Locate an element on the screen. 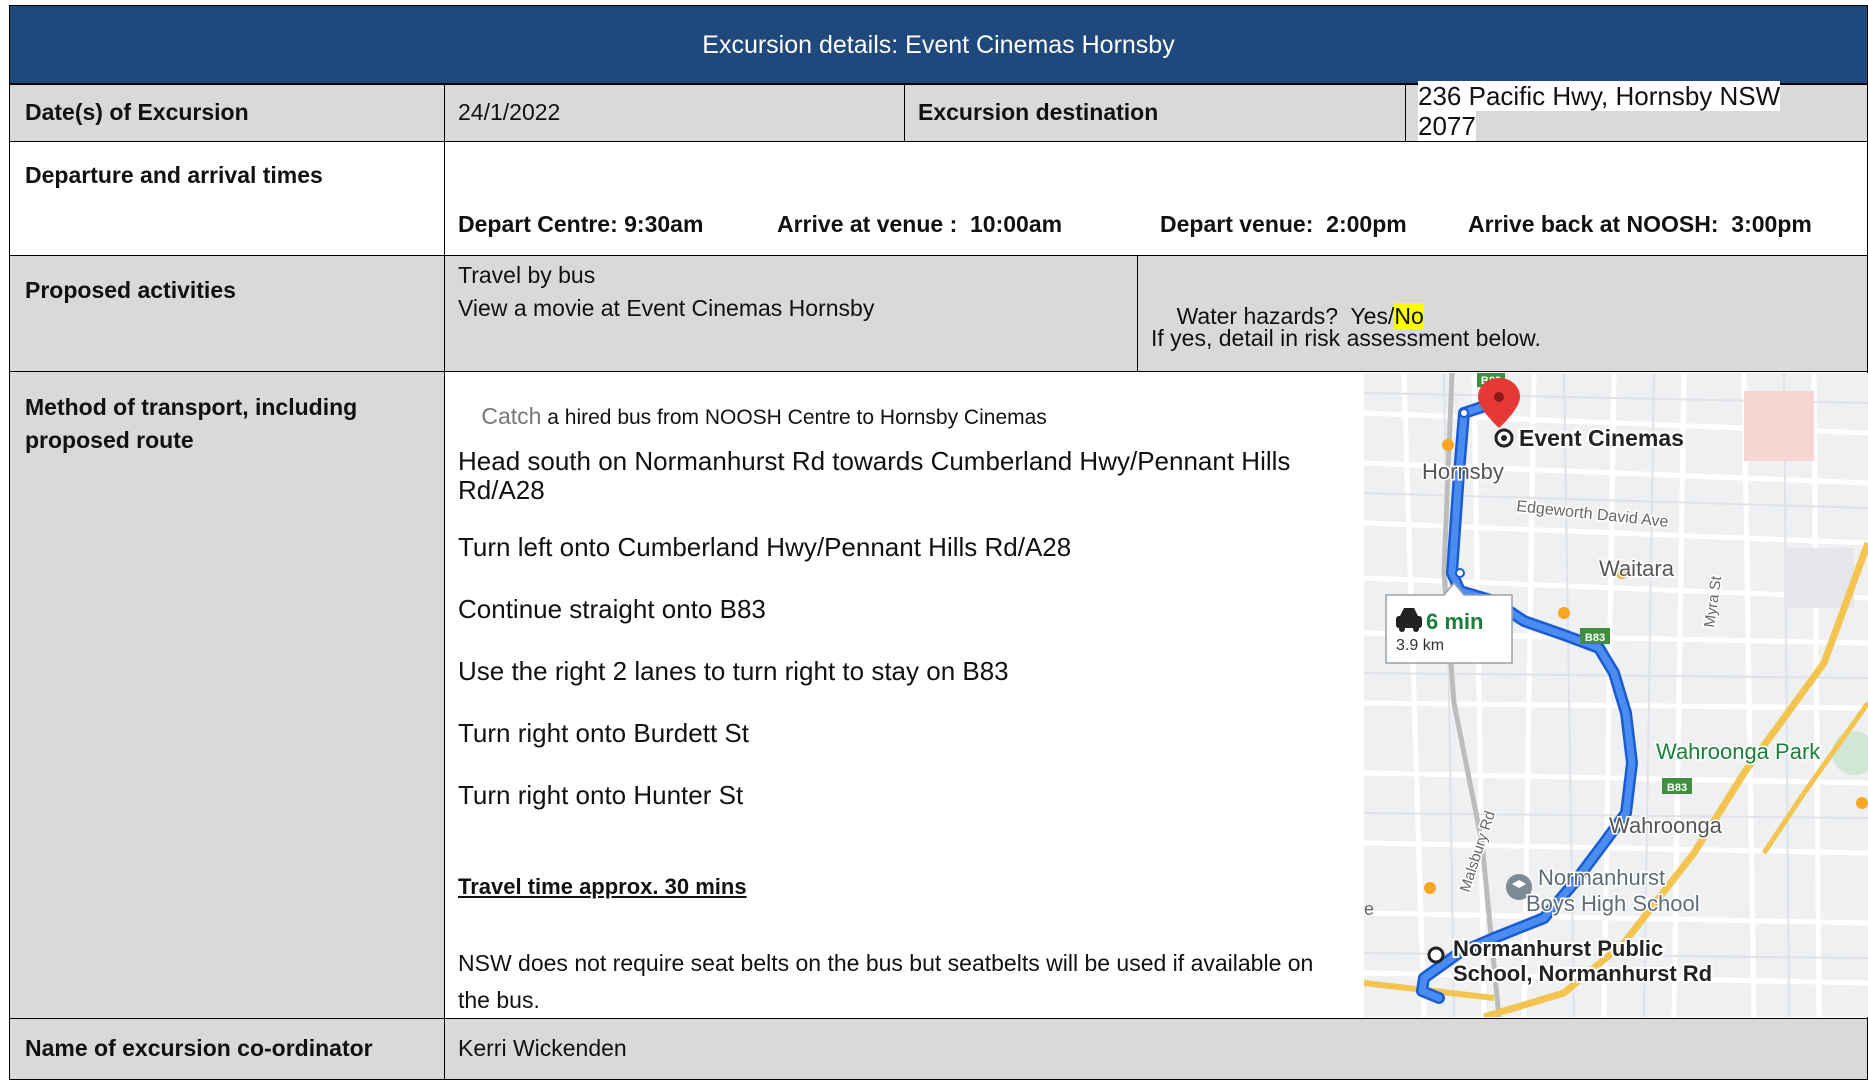 The height and width of the screenshot is (1080, 1868). activities-label-cell: Proposed activities is located at coordinates (227, 313).